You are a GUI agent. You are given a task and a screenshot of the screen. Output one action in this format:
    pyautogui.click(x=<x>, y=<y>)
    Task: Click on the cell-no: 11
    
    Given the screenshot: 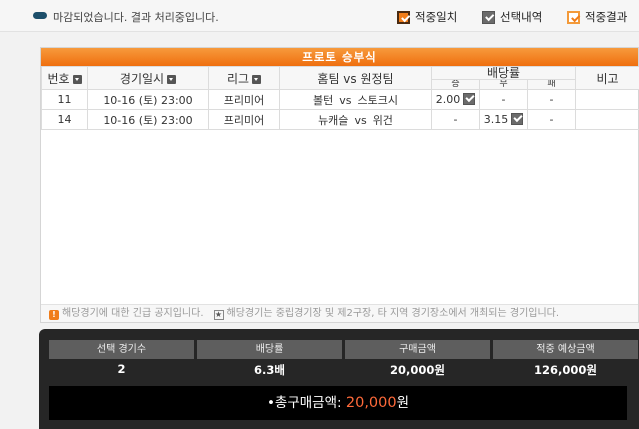 What is the action you would take?
    pyautogui.click(x=64, y=99)
    